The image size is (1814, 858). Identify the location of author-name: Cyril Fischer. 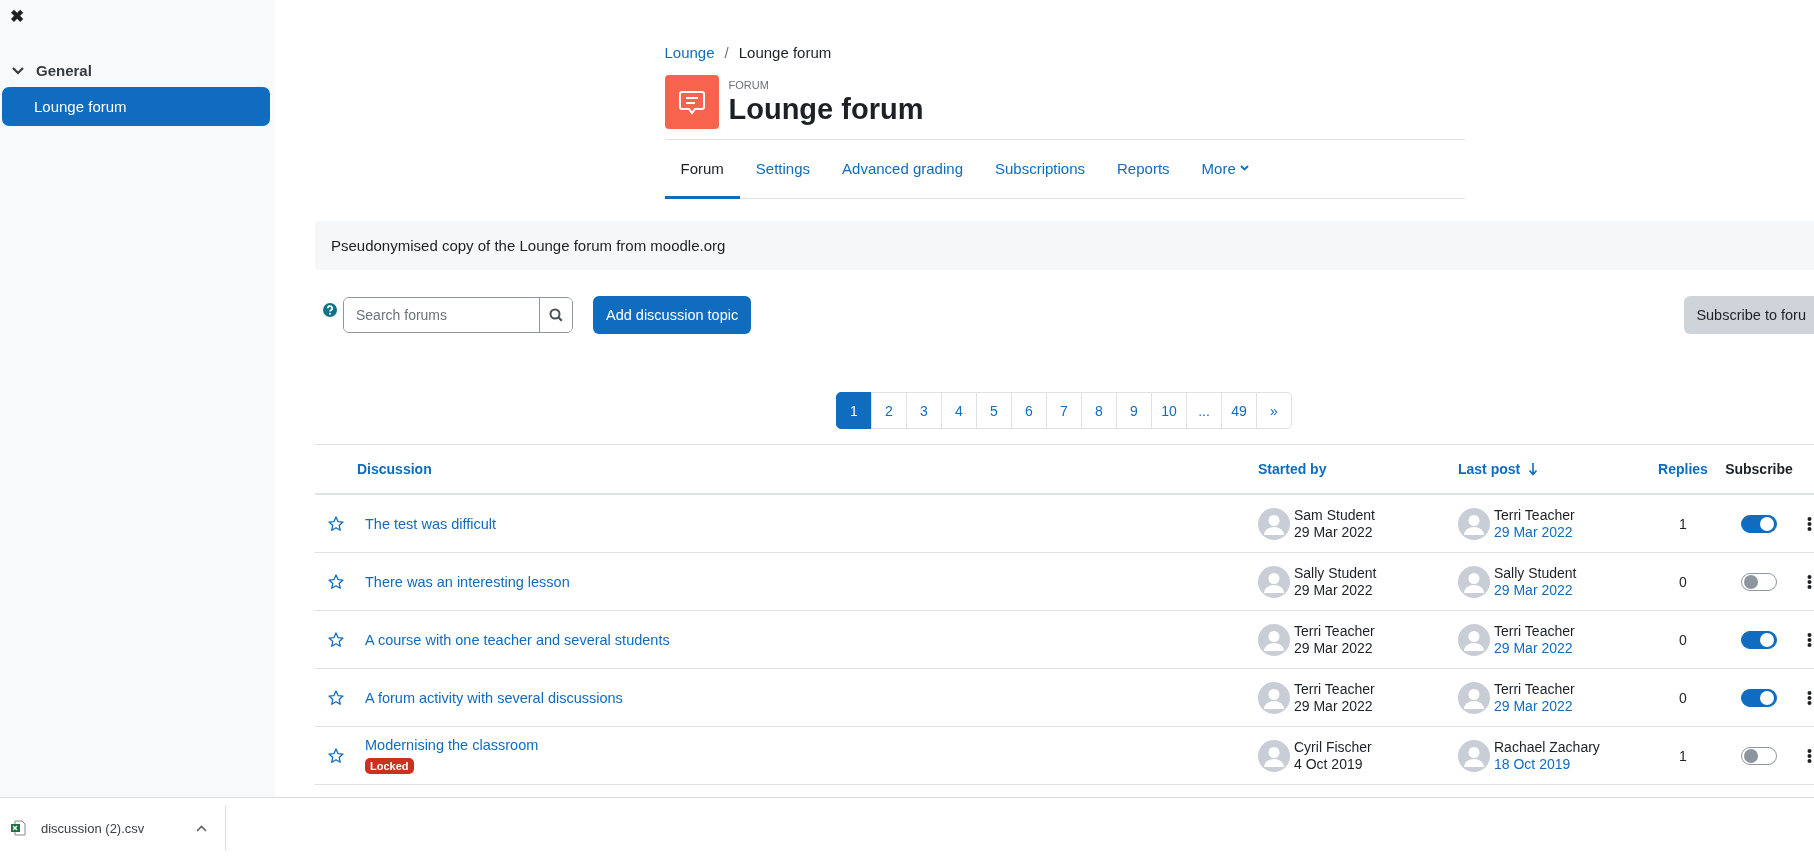
(1333, 747).